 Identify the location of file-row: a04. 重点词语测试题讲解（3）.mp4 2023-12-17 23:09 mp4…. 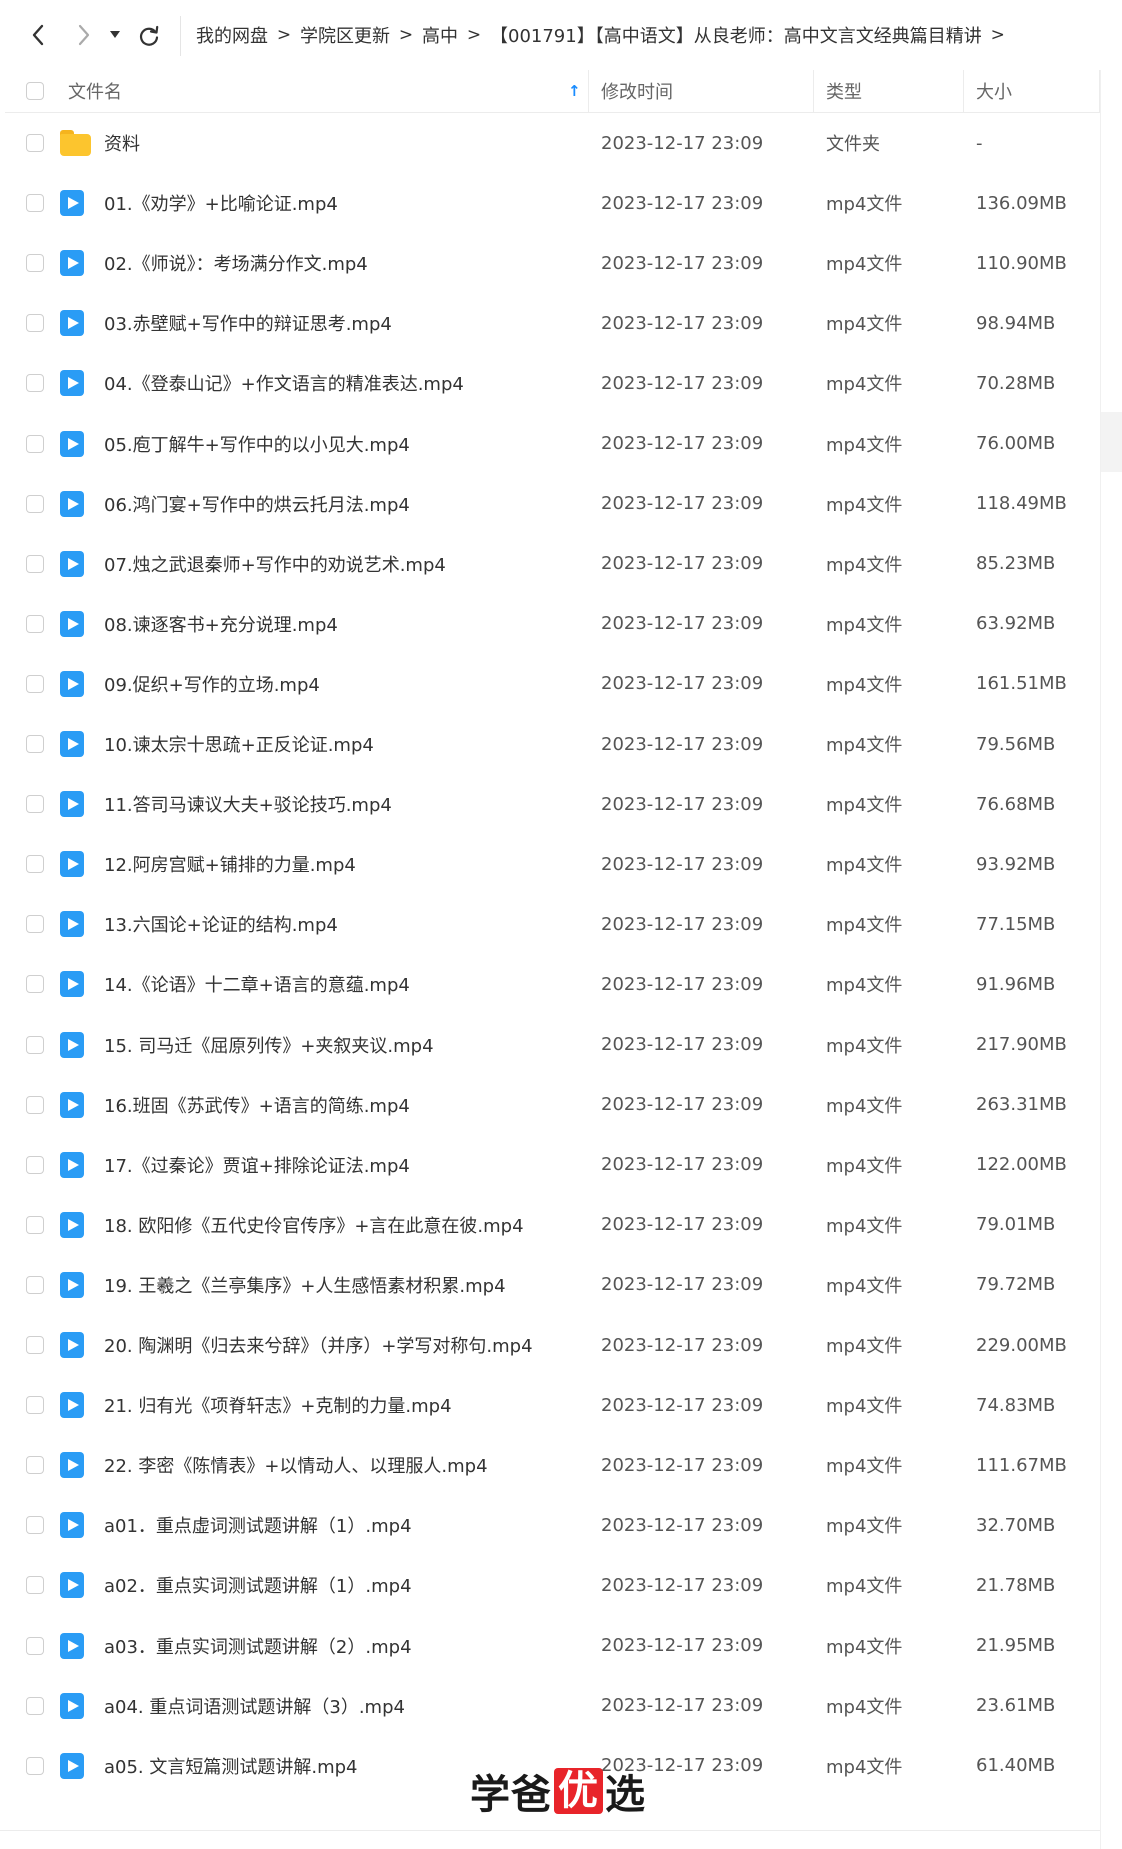
(552, 1706).